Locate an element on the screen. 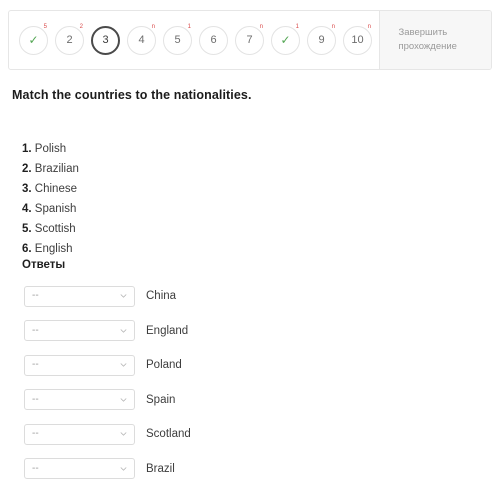 This screenshot has width=500, height=500. step-circle-2: 22 is located at coordinates (69, 39).